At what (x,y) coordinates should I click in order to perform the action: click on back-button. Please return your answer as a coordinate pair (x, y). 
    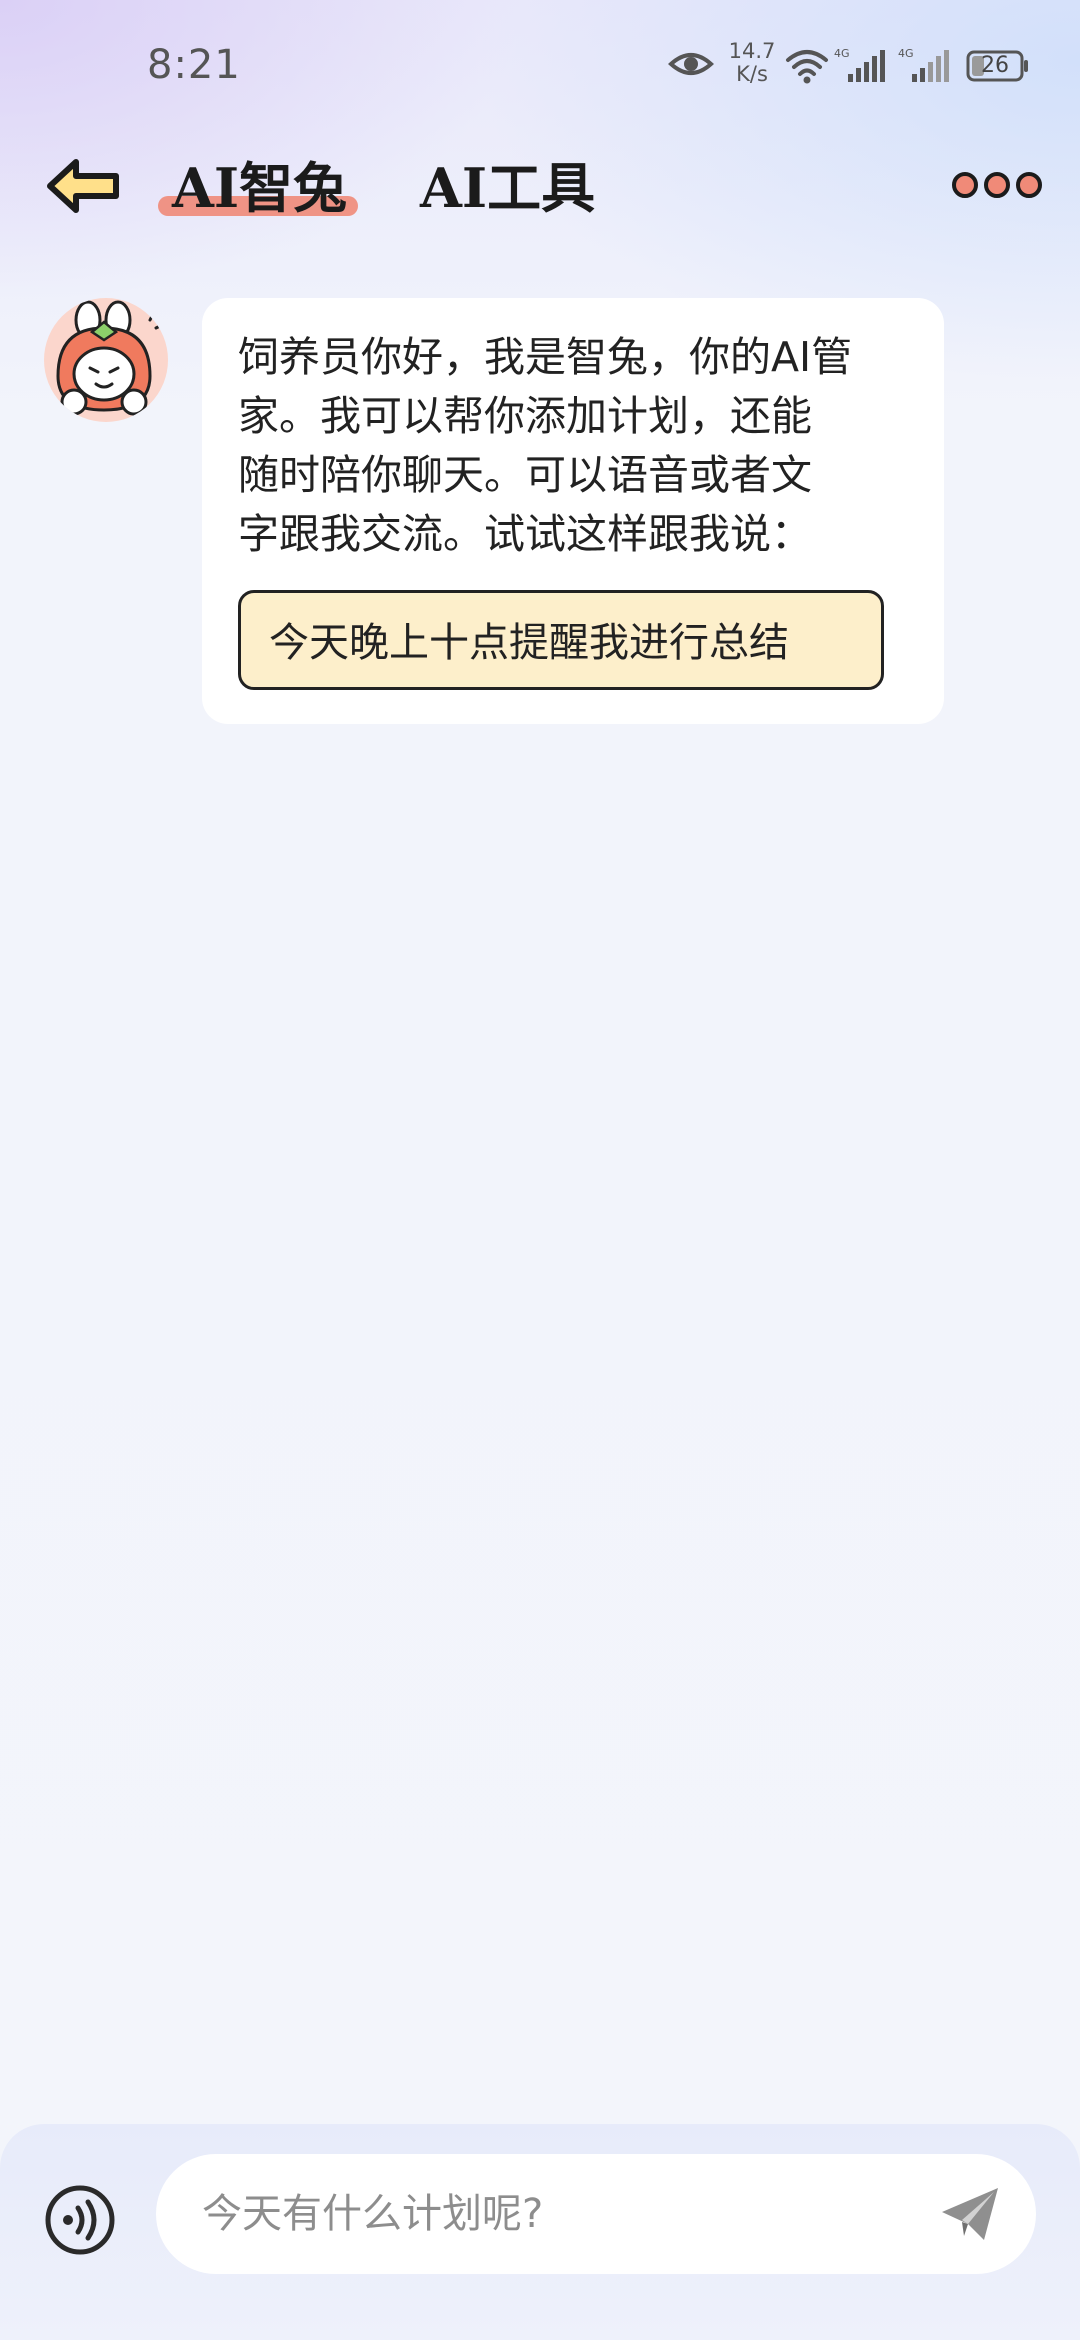
    Looking at the image, I should click on (84, 185).